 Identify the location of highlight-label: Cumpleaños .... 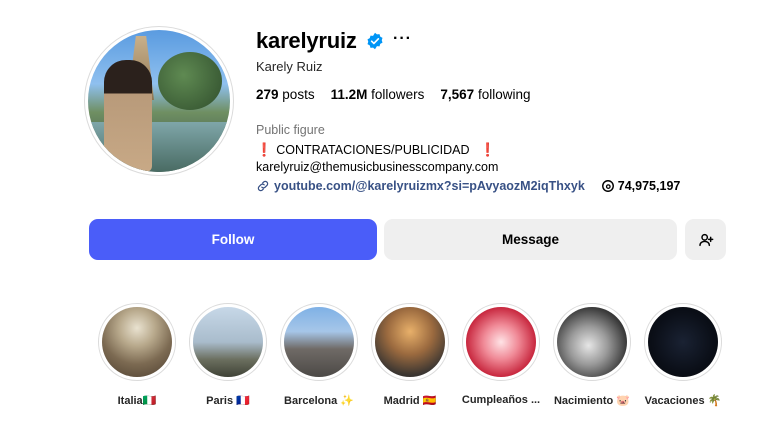
(501, 400).